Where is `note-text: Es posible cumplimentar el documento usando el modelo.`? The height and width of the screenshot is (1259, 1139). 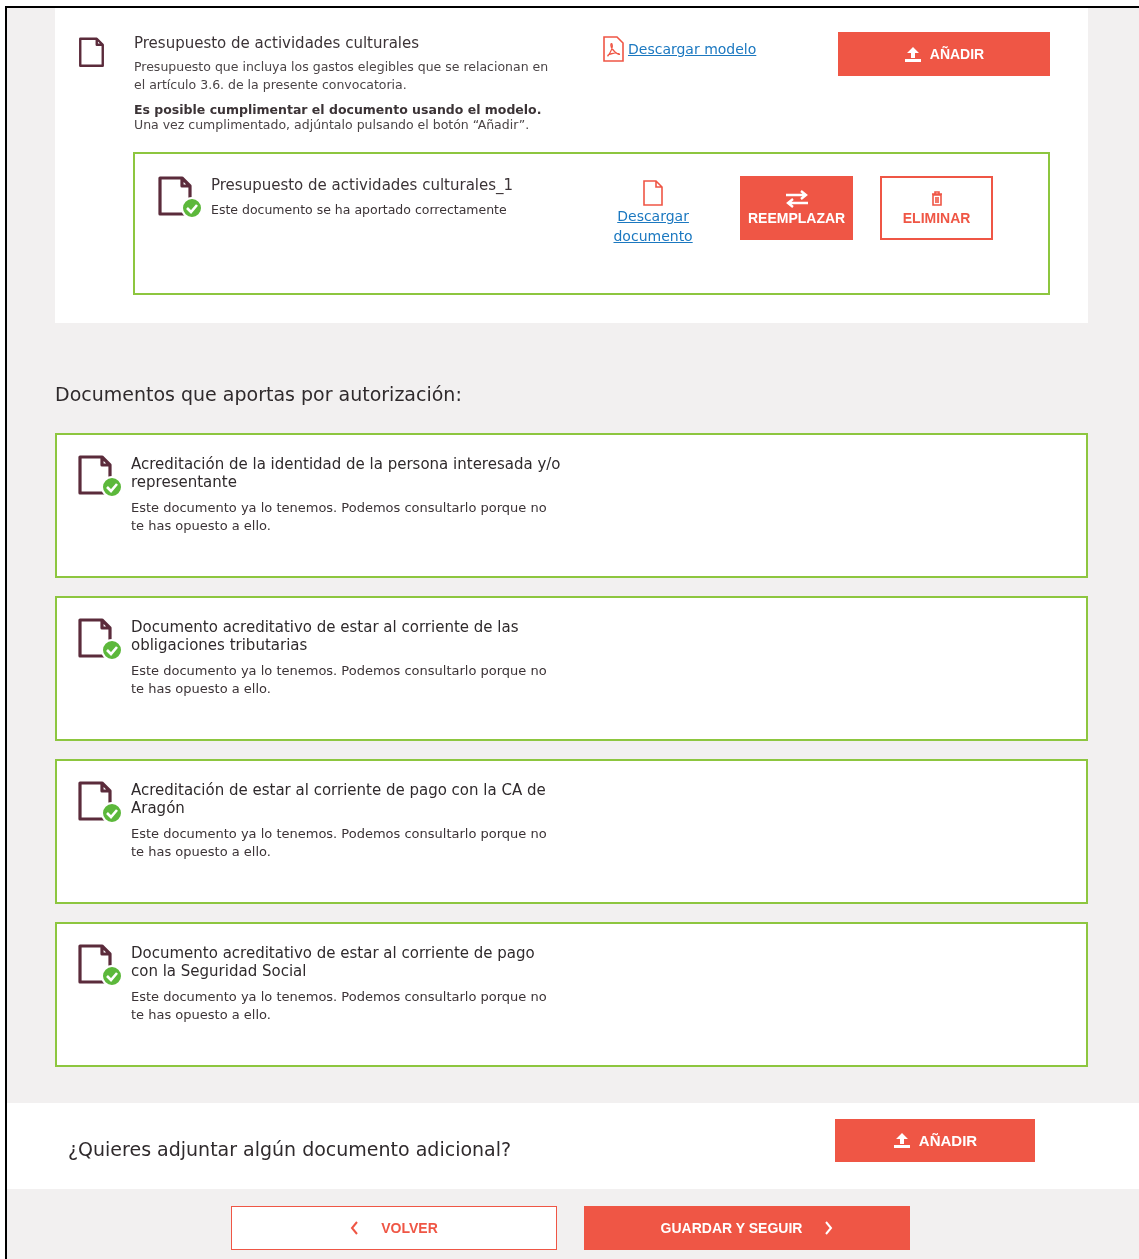 note-text: Es posible cumplimentar el documento usando el modelo. is located at coordinates (338, 109).